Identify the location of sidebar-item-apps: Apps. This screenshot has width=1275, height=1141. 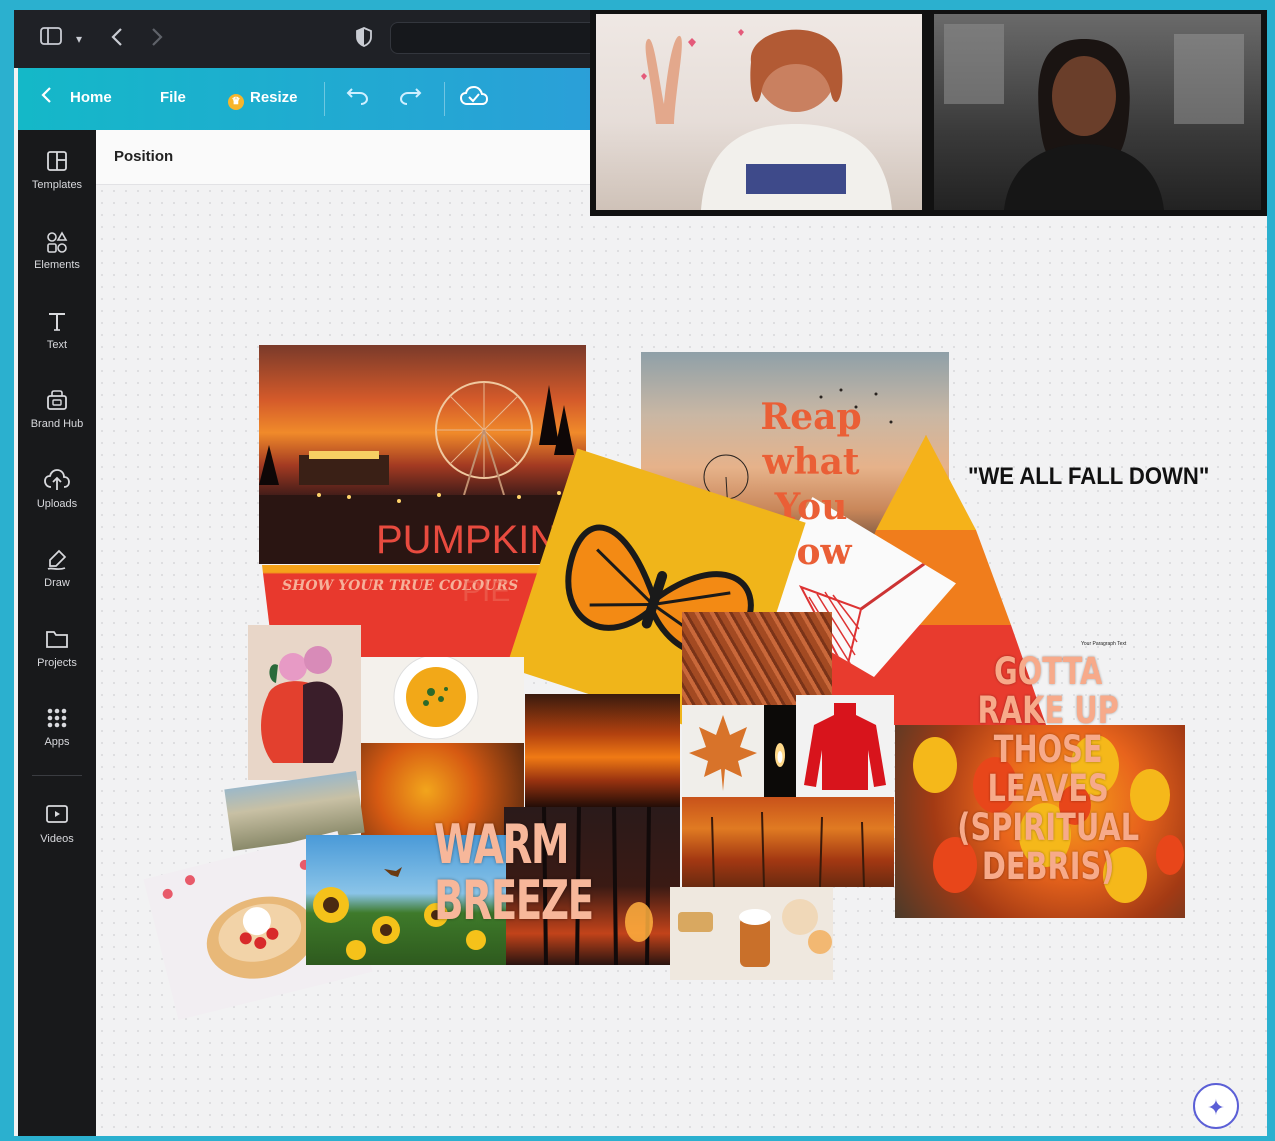
(57, 728).